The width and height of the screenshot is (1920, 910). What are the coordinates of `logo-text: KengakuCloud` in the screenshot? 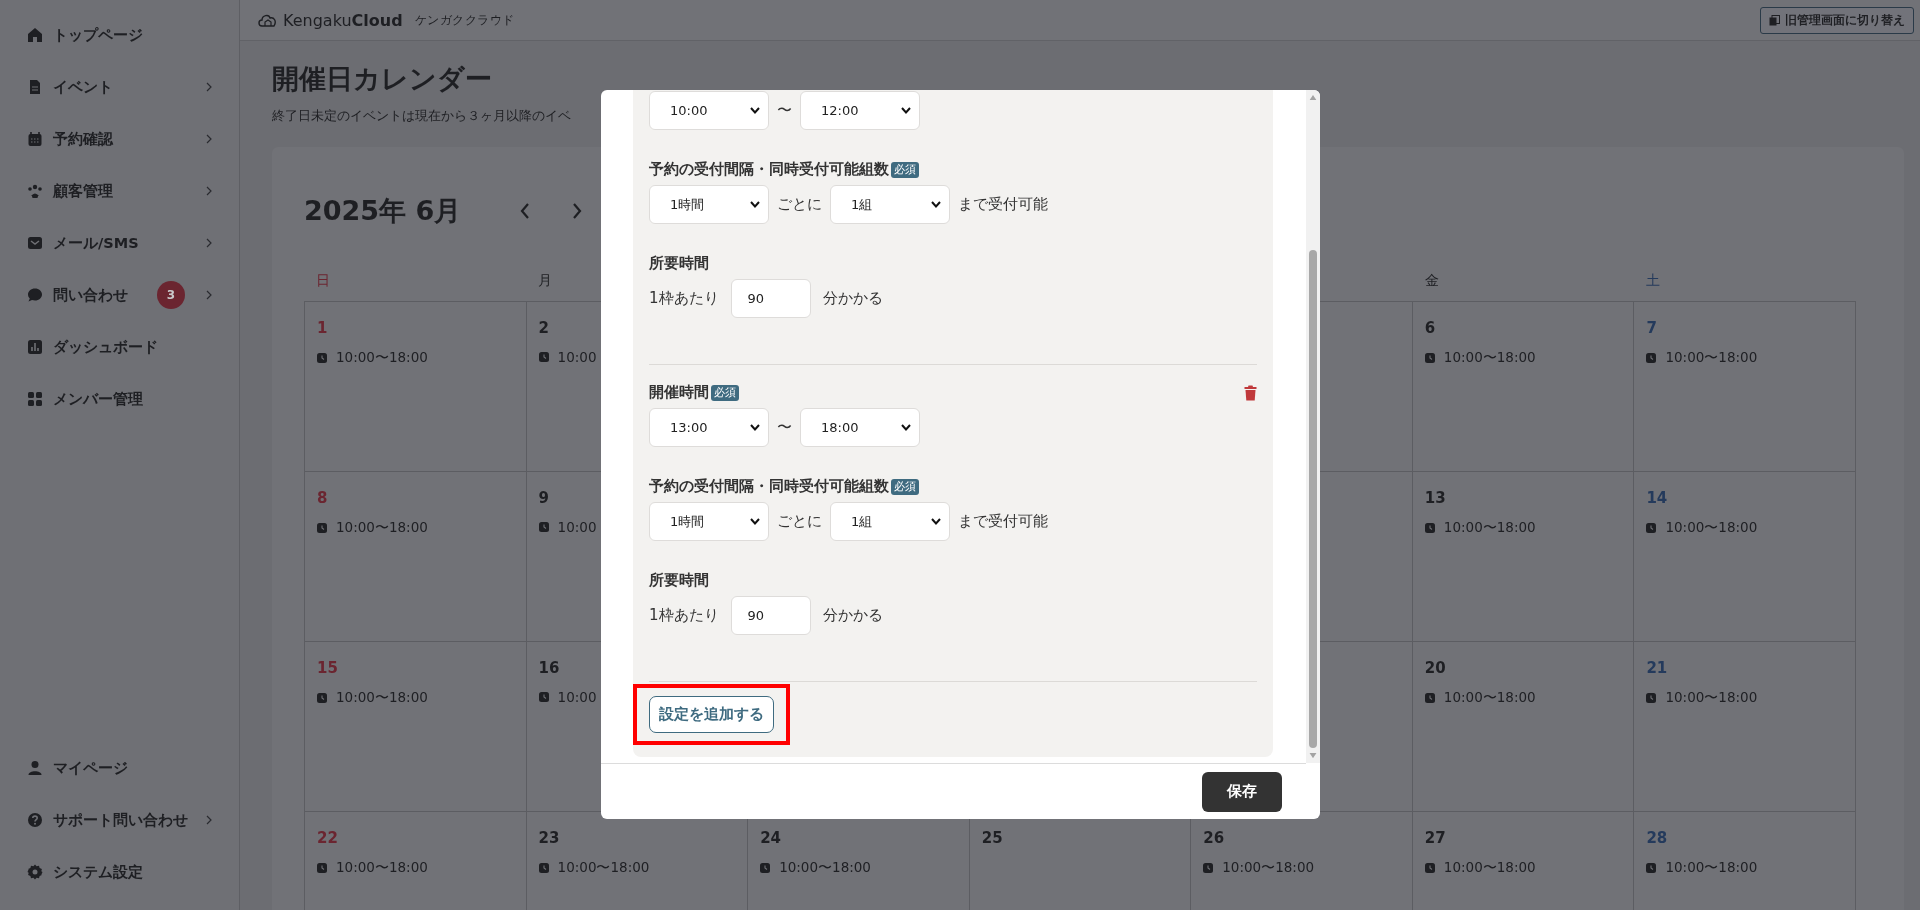 It's located at (343, 20).